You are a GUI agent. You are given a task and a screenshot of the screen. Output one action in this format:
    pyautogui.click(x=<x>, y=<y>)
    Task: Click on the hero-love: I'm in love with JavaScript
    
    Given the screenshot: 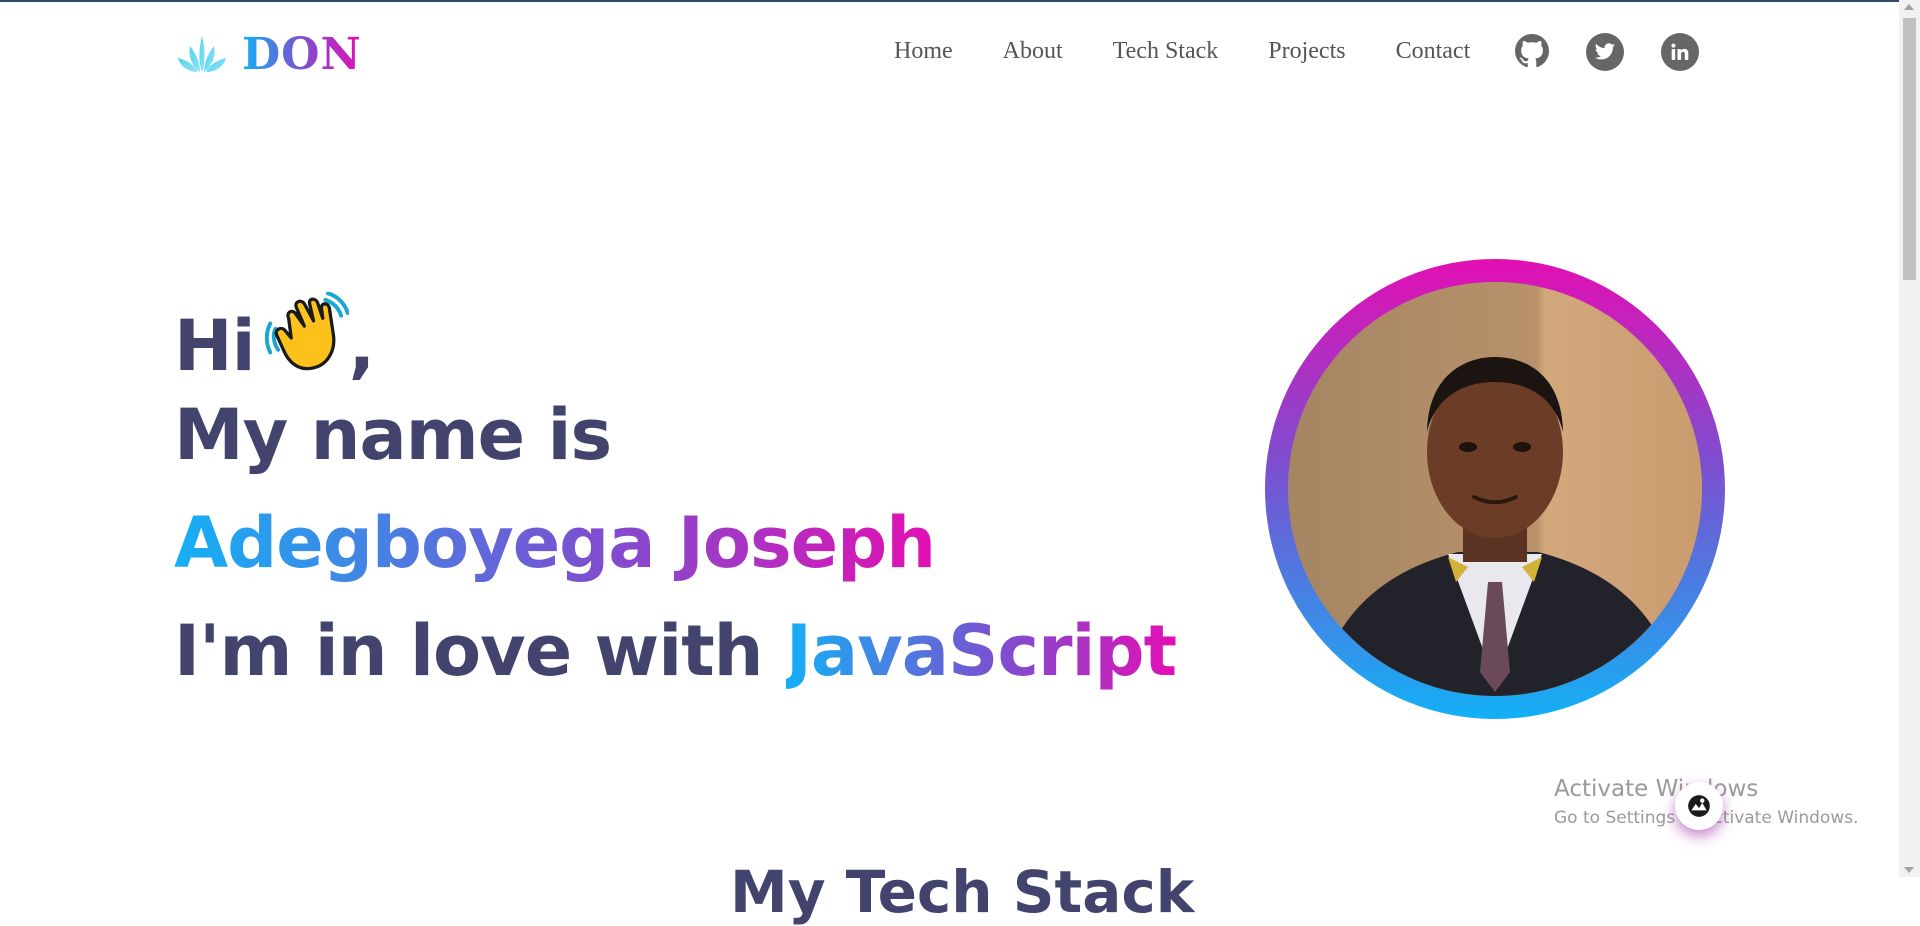 What is the action you would take?
    pyautogui.click(x=675, y=651)
    